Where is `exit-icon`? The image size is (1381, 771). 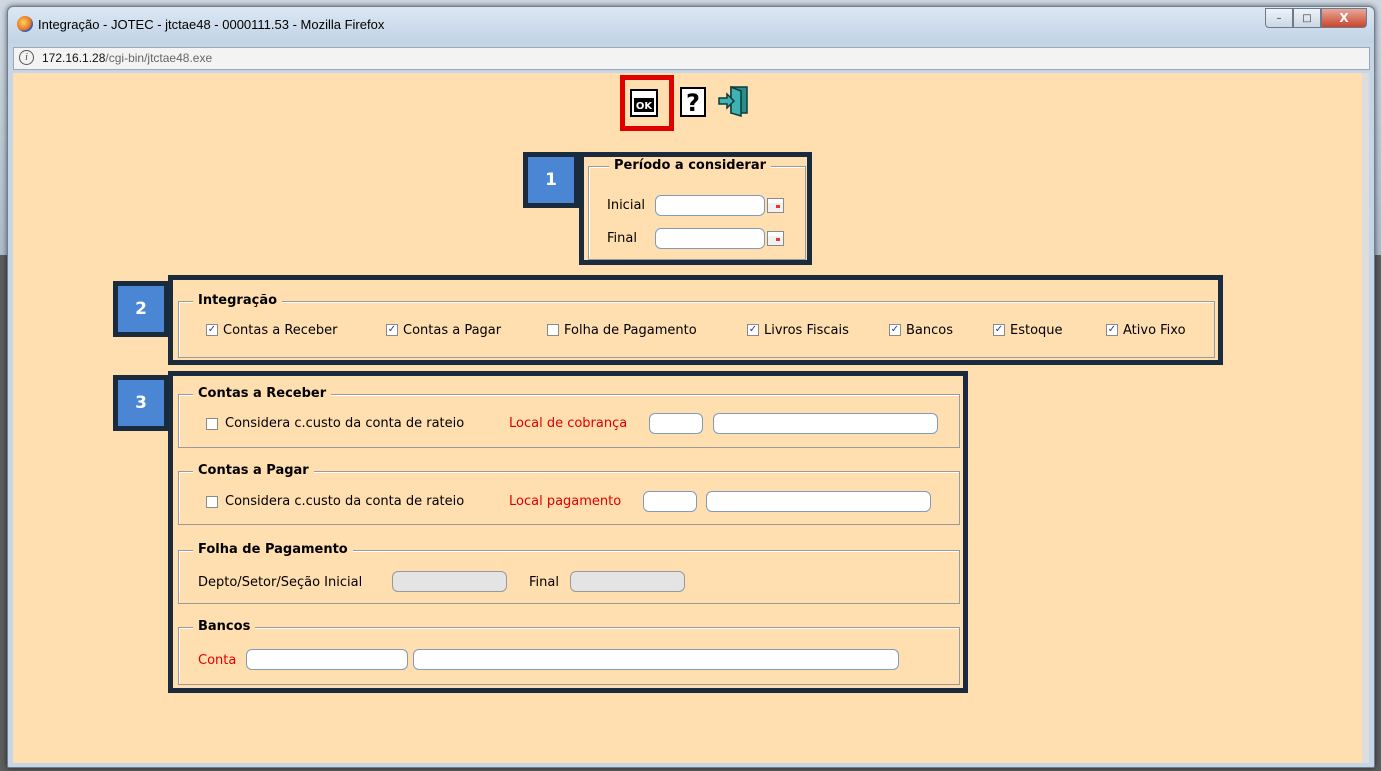 exit-icon is located at coordinates (734, 101).